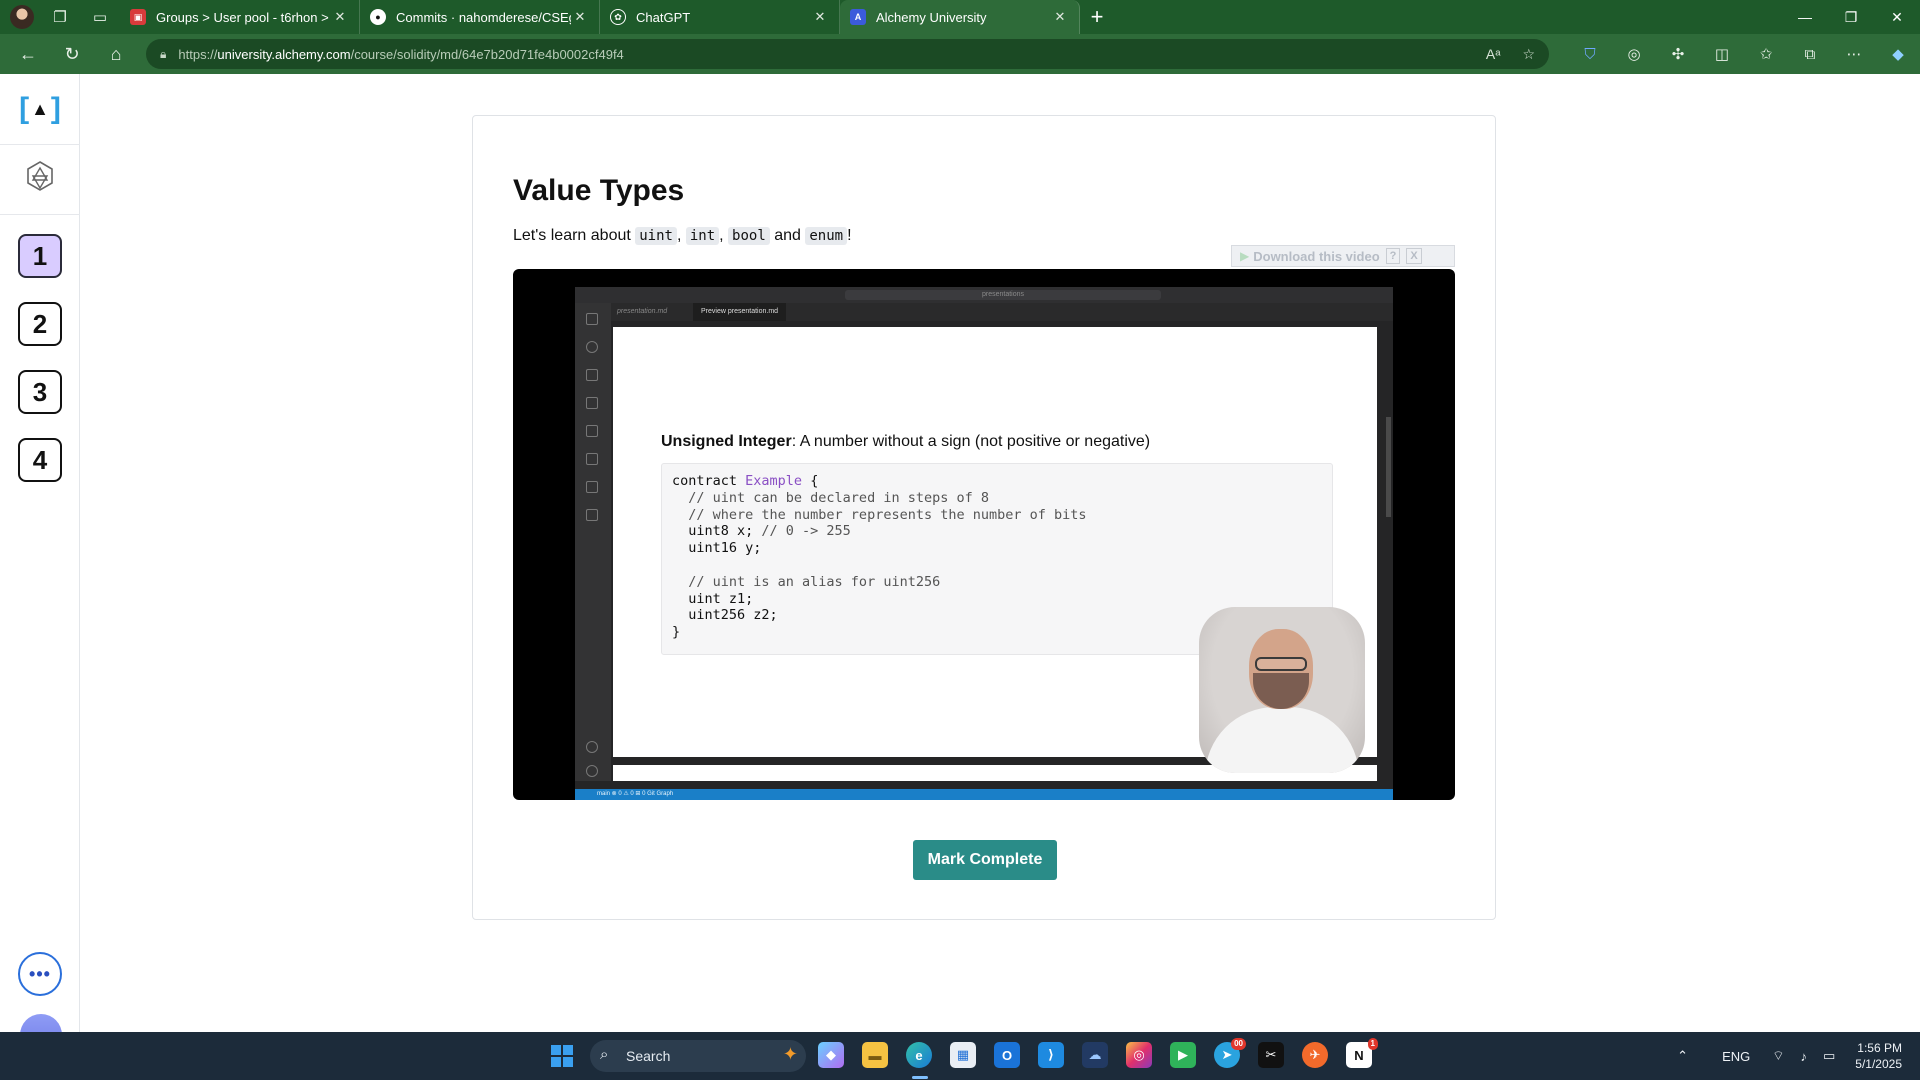 This screenshot has height=1080, width=1920. I want to click on editor-tab-inactive: presentation.md, so click(642, 311).